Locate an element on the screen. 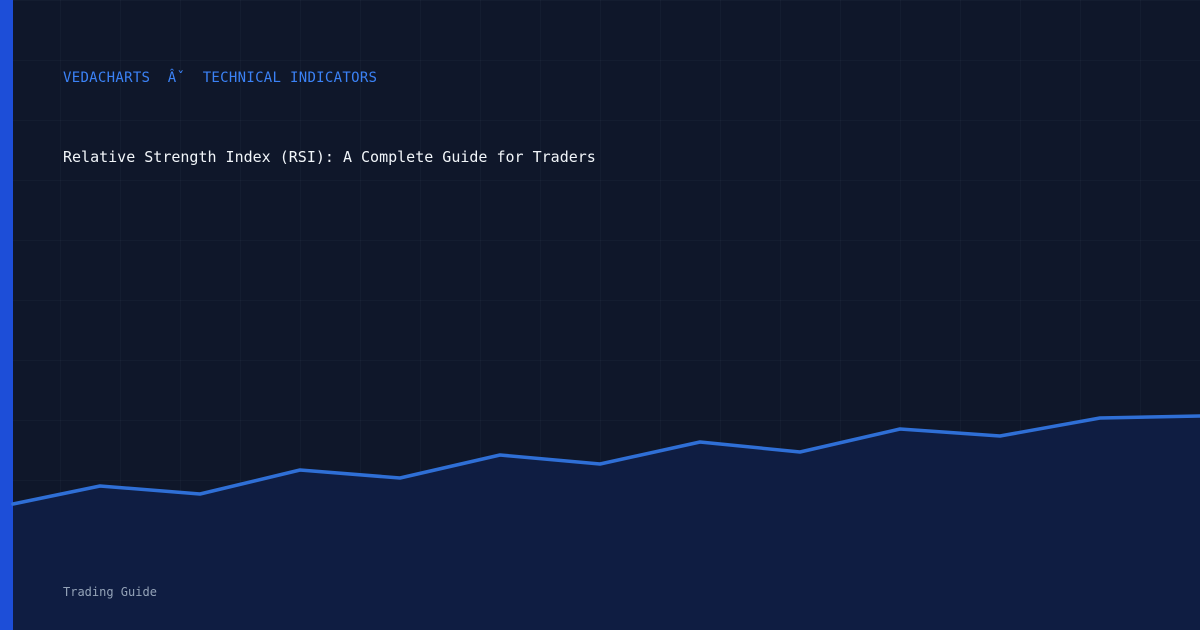  breadcrumb: VEDACHARTS Âˇ TECHNICAL INDICATORS is located at coordinates (220, 78).